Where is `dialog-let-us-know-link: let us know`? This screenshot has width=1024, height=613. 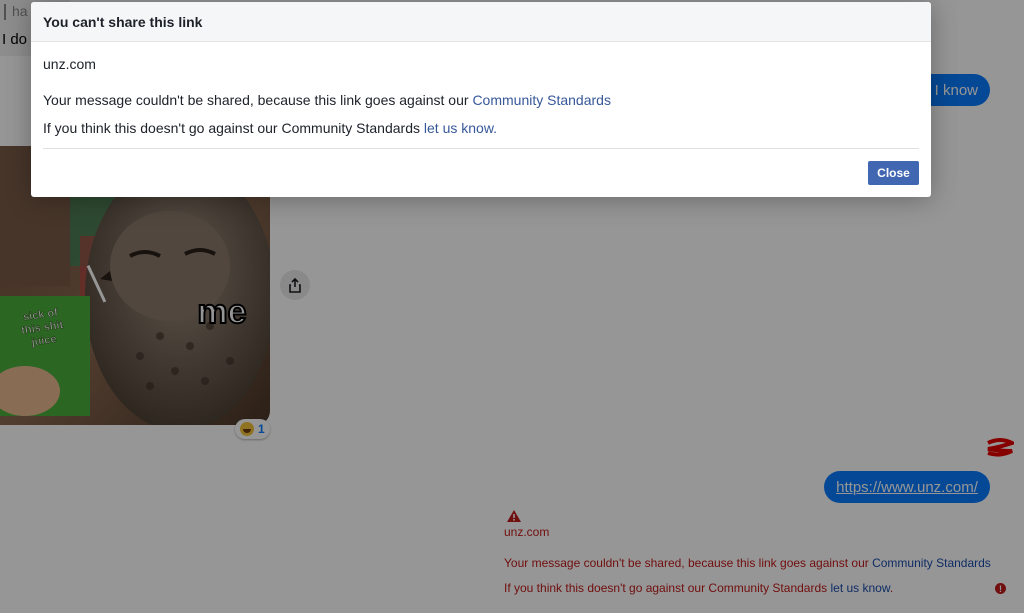 dialog-let-us-know-link: let us know is located at coordinates (458, 128).